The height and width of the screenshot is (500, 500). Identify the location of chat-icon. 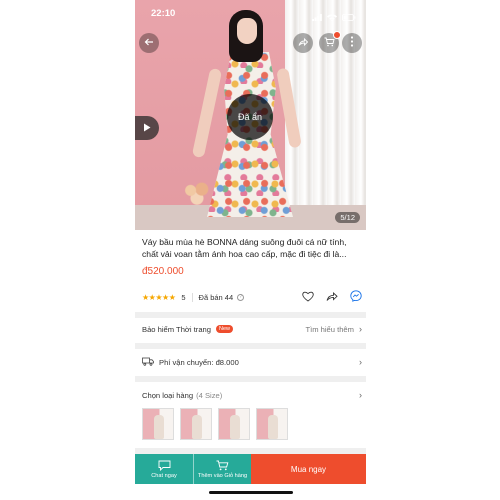
(164, 466).